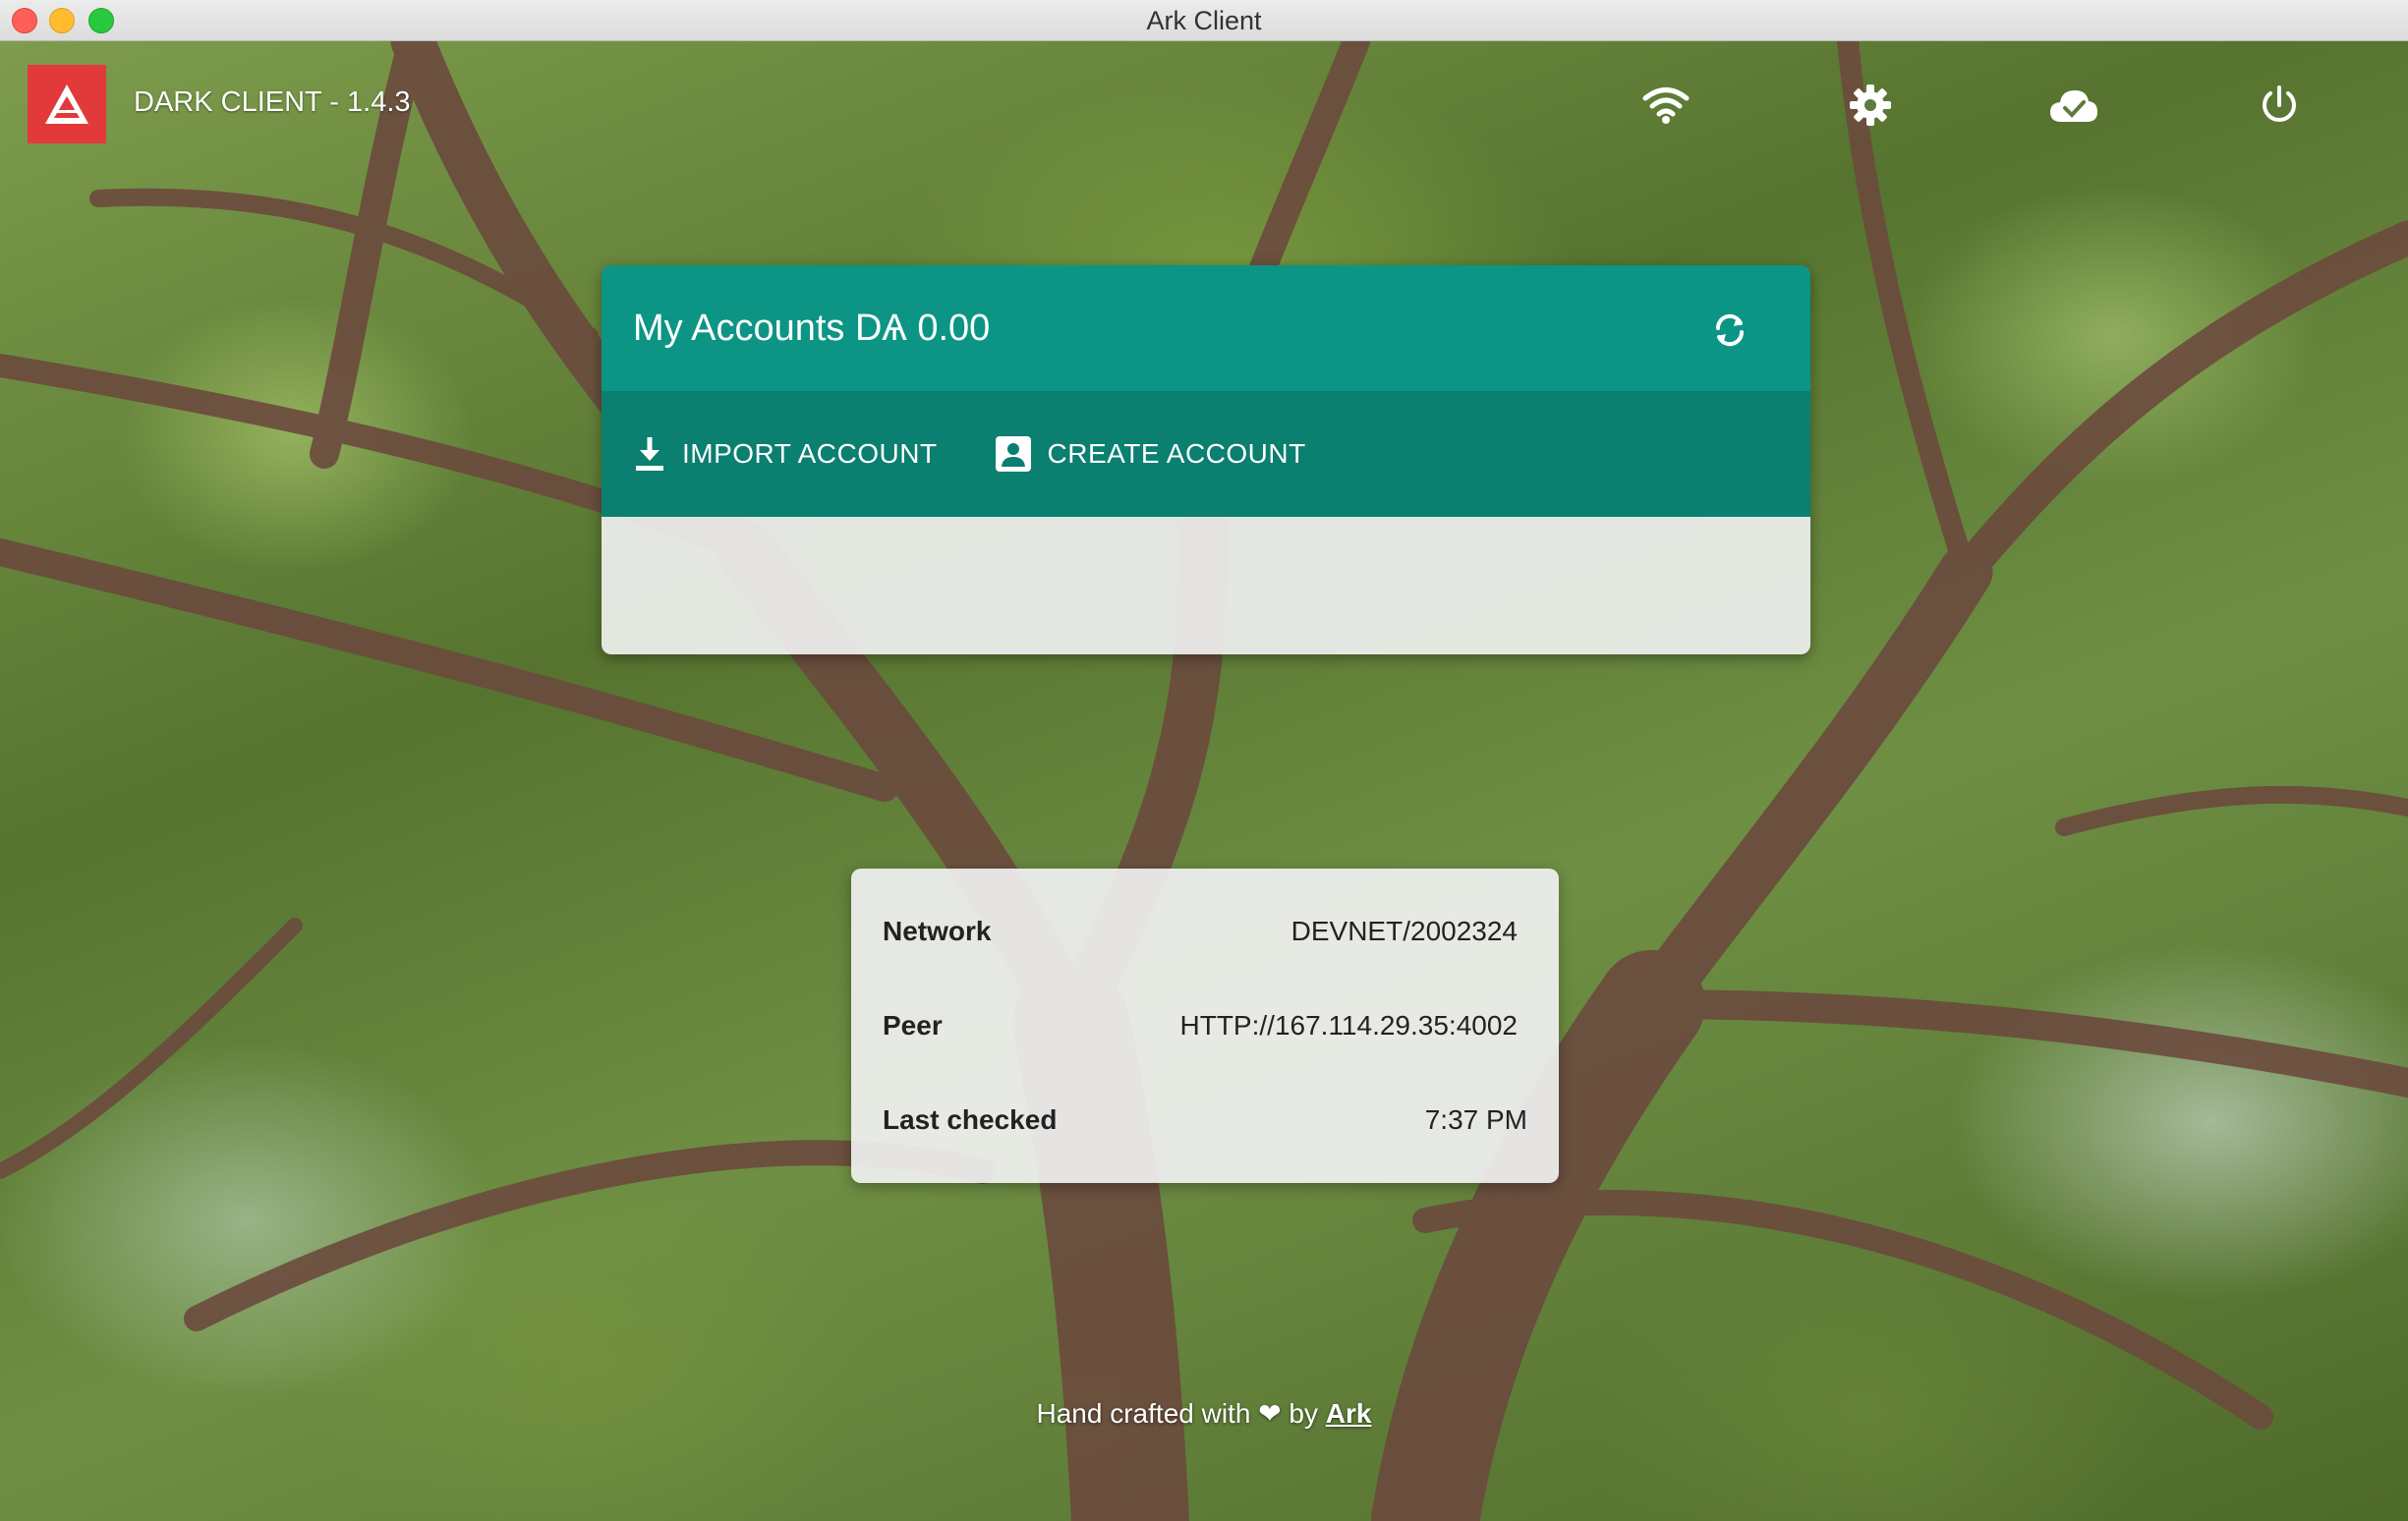  Describe the element at coordinates (1206, 328) in the screenshot. I see `accounts-card-header: My Accounts DѦ 0.00` at that location.